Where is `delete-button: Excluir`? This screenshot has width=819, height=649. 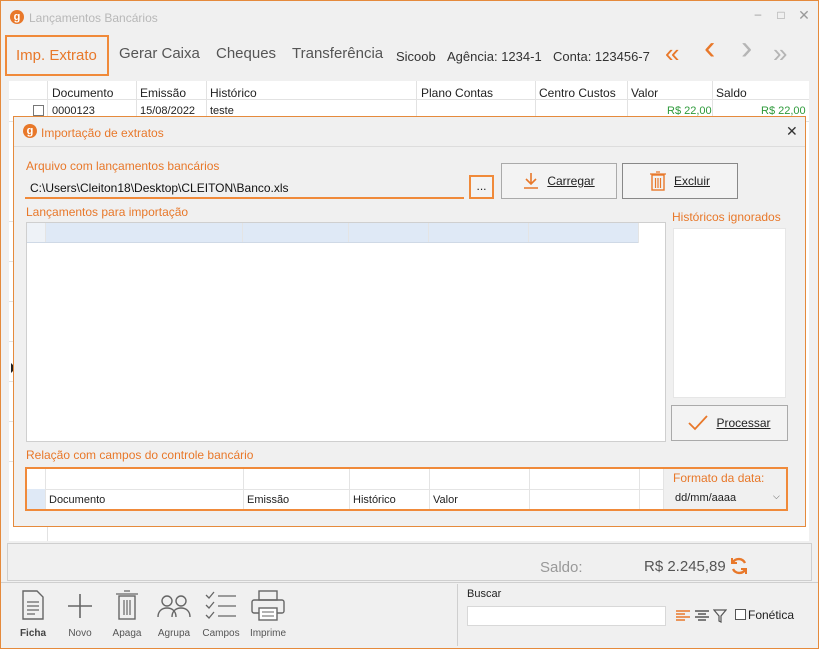 delete-button: Excluir is located at coordinates (680, 181).